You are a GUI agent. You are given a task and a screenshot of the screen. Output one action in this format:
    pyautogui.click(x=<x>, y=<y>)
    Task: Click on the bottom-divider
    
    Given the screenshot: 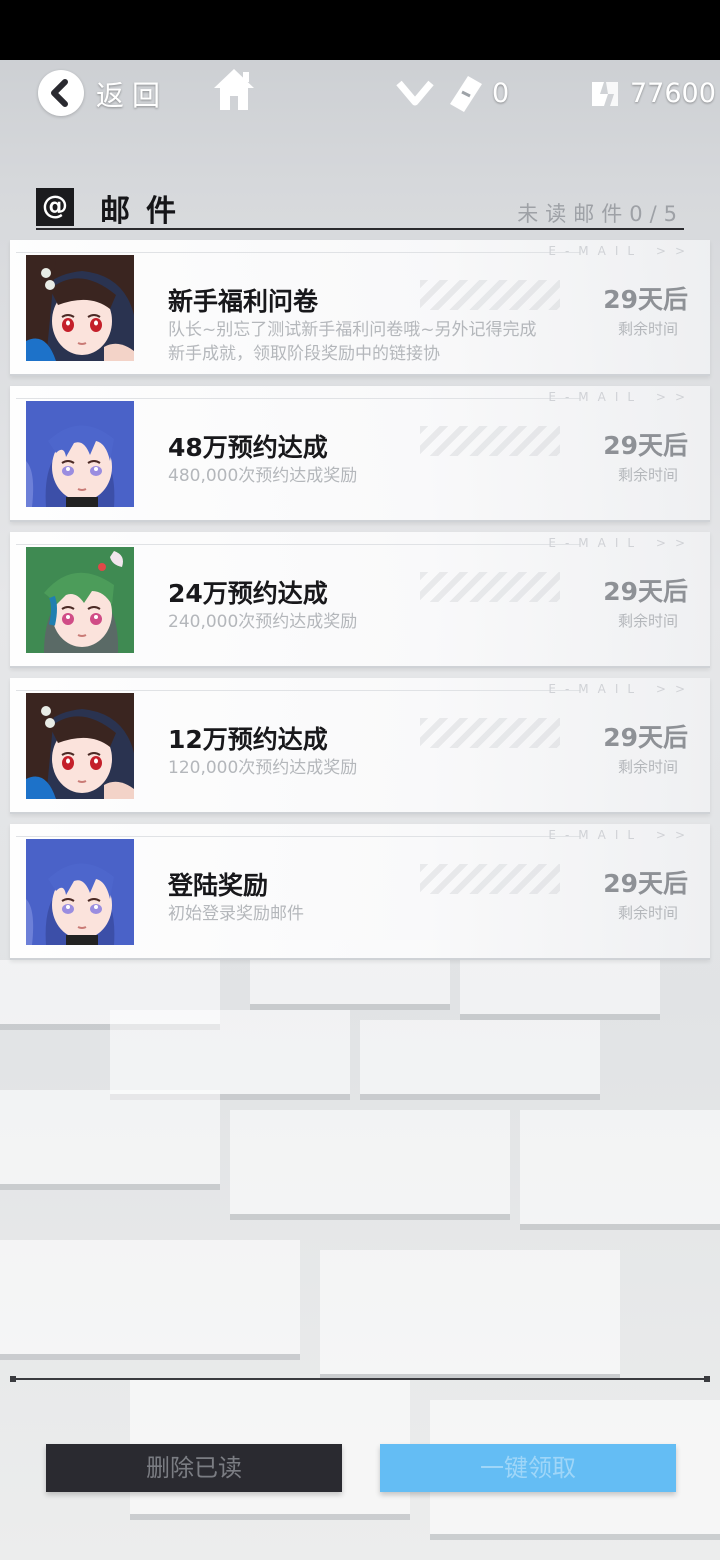 What is the action you would take?
    pyautogui.click(x=360, y=1379)
    